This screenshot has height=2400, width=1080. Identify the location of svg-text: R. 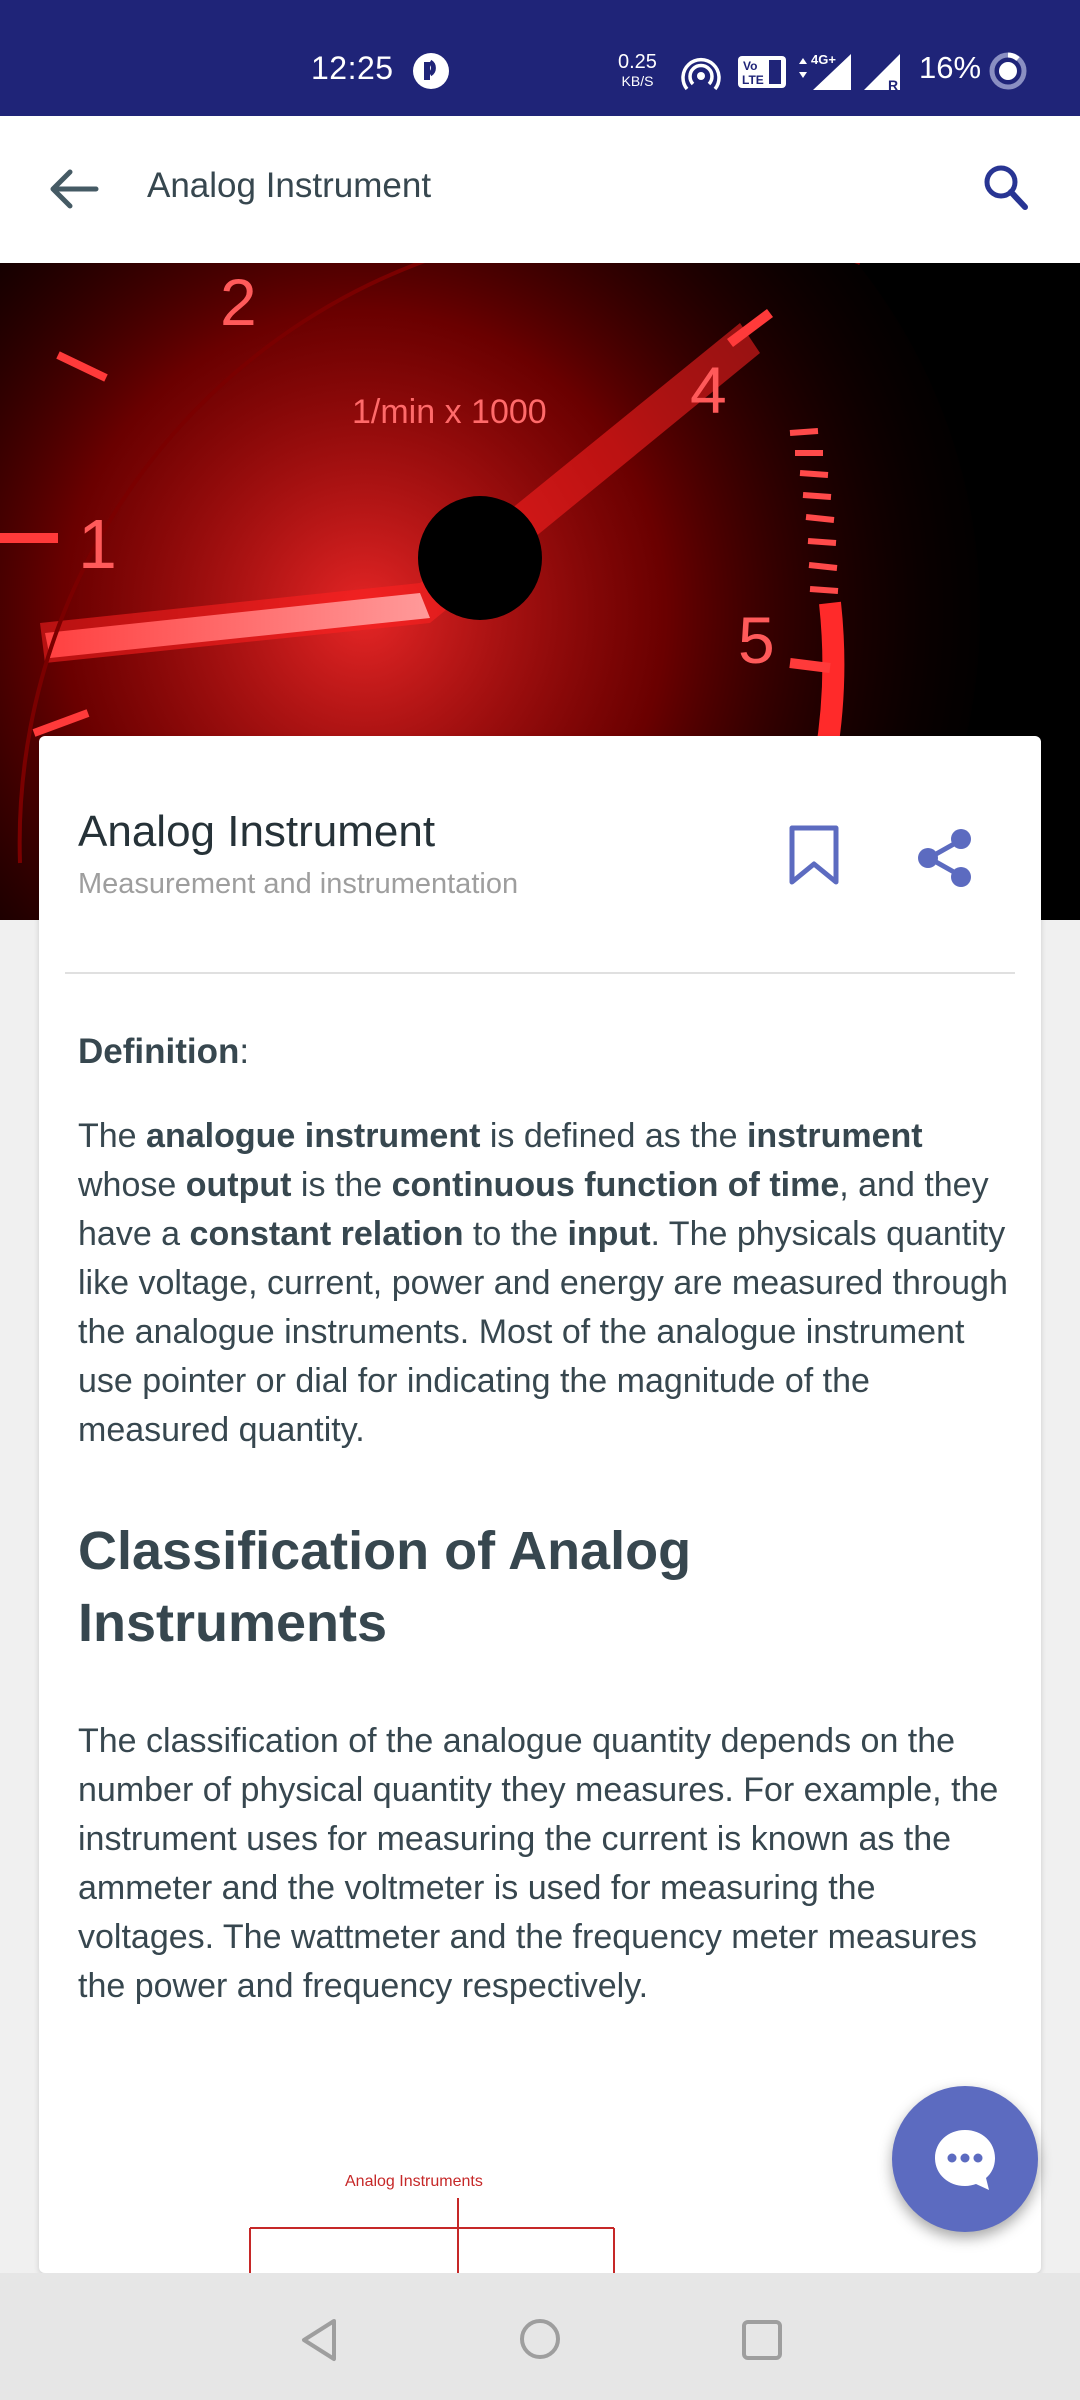
(893, 84).